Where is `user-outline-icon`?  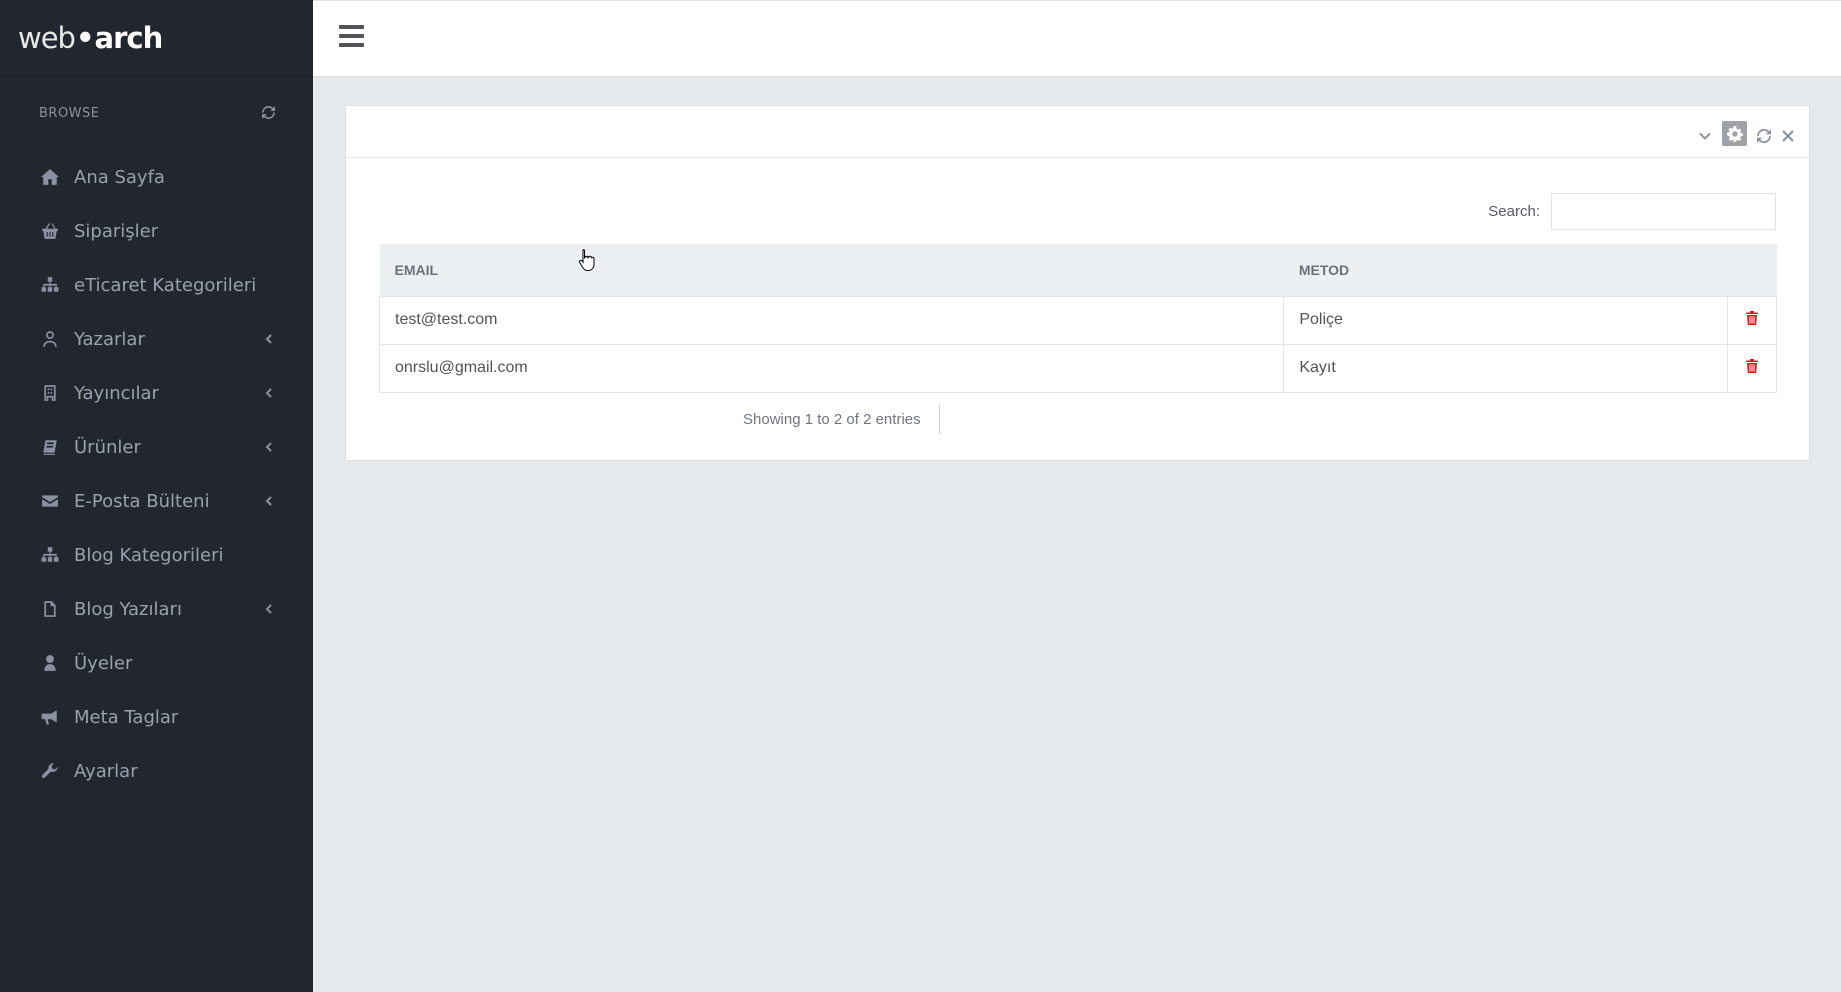 user-outline-icon is located at coordinates (50, 339).